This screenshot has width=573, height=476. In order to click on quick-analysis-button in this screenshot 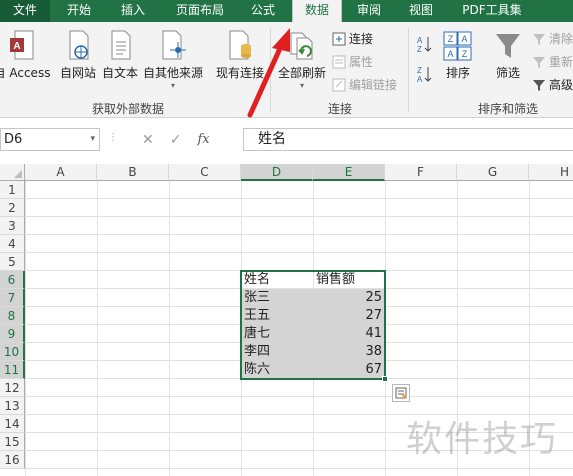, I will do `click(401, 393)`.